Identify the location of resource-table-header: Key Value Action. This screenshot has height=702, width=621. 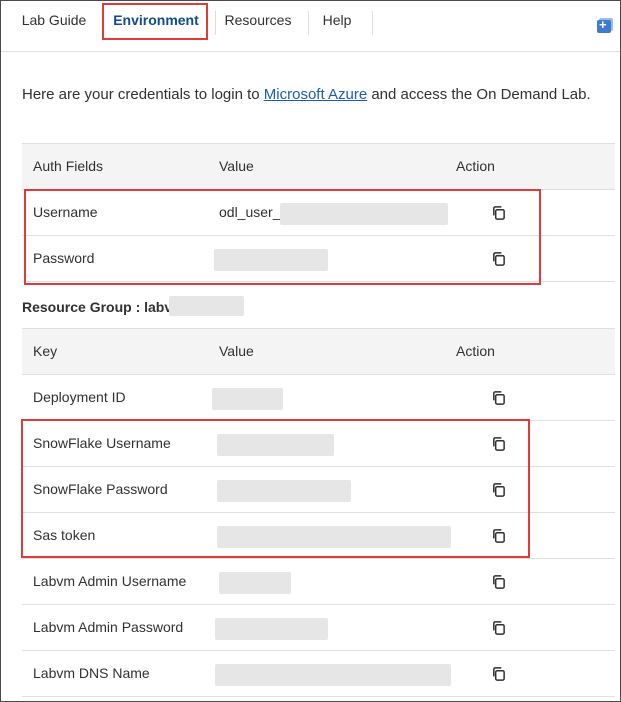
(318, 351).